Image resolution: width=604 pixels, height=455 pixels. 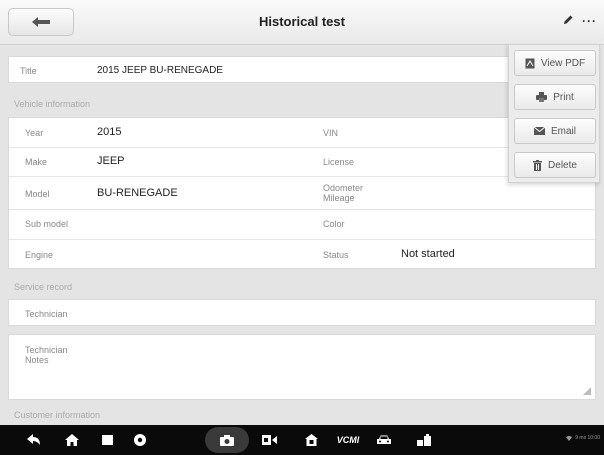 I want to click on nav-home-button, so click(x=72, y=440).